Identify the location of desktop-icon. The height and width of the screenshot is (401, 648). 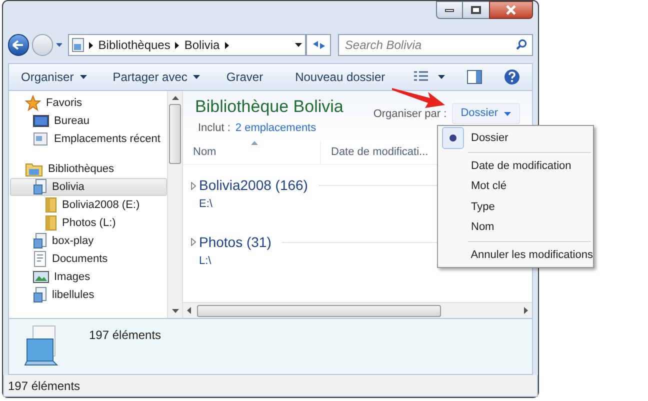
(41, 121).